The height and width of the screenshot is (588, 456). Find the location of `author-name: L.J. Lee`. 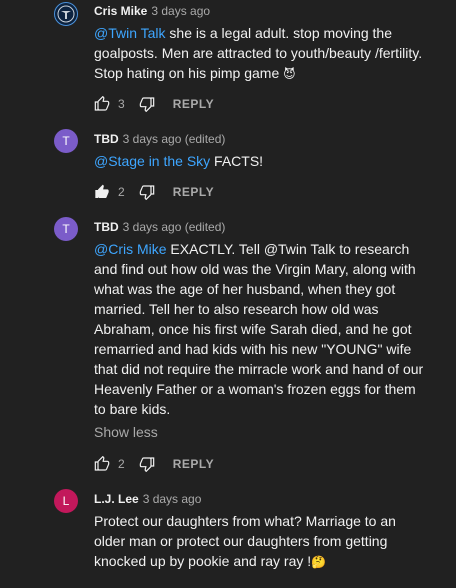

author-name: L.J. Lee is located at coordinates (116, 499).